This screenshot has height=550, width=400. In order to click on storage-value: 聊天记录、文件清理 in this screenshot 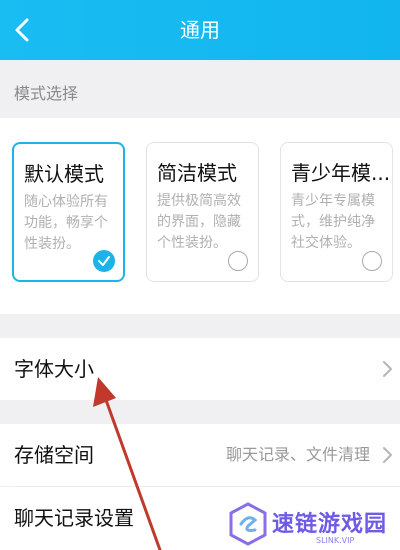, I will do `click(297, 454)`.